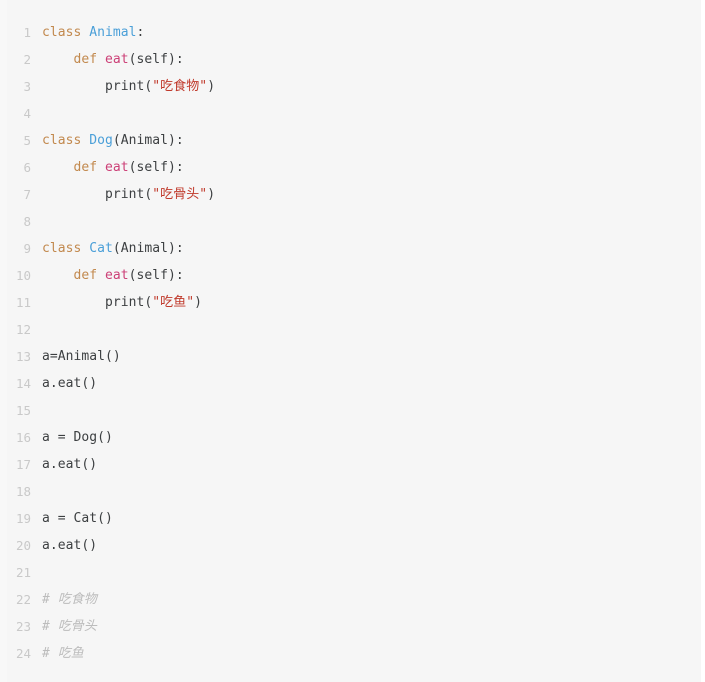  What do you see at coordinates (350, 329) in the screenshot?
I see `code-line: 12` at bounding box center [350, 329].